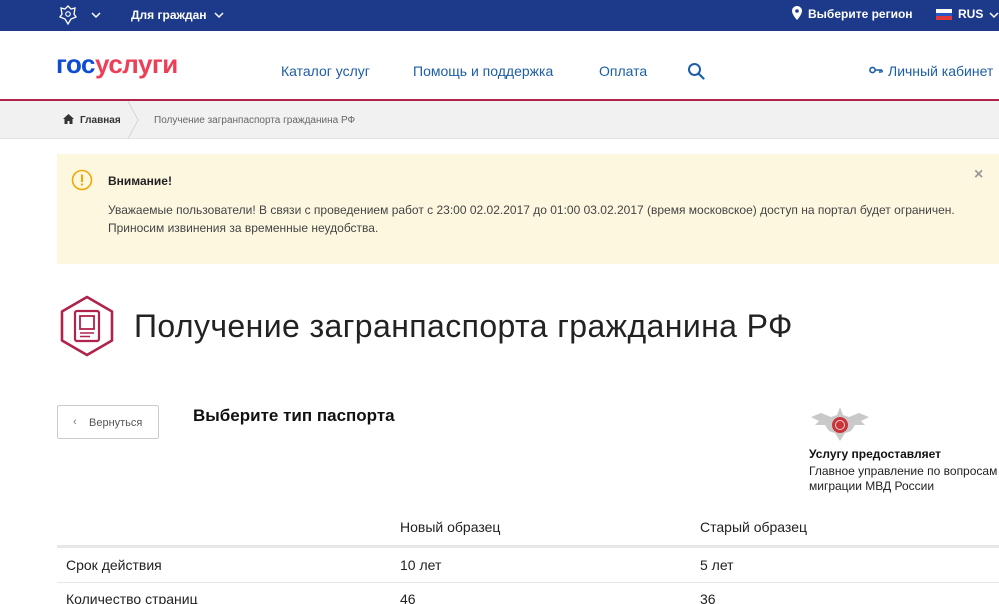 Image resolution: width=999 pixels, height=604 pixels. What do you see at coordinates (623, 71) in the screenshot?
I see `nav-payment: Оплата` at bounding box center [623, 71].